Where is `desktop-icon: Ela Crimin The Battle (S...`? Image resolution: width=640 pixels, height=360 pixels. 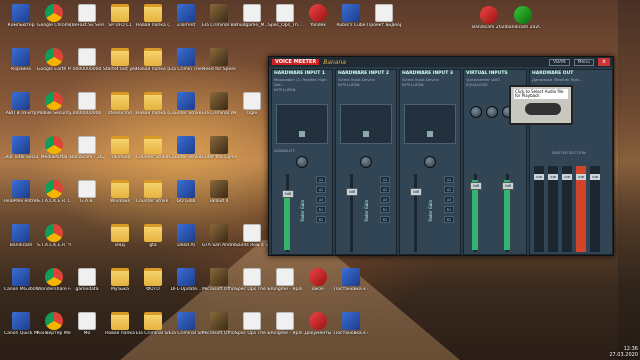
desktop-icon: Ela Crimin The Battle (S... is located at coordinates (186, 60).